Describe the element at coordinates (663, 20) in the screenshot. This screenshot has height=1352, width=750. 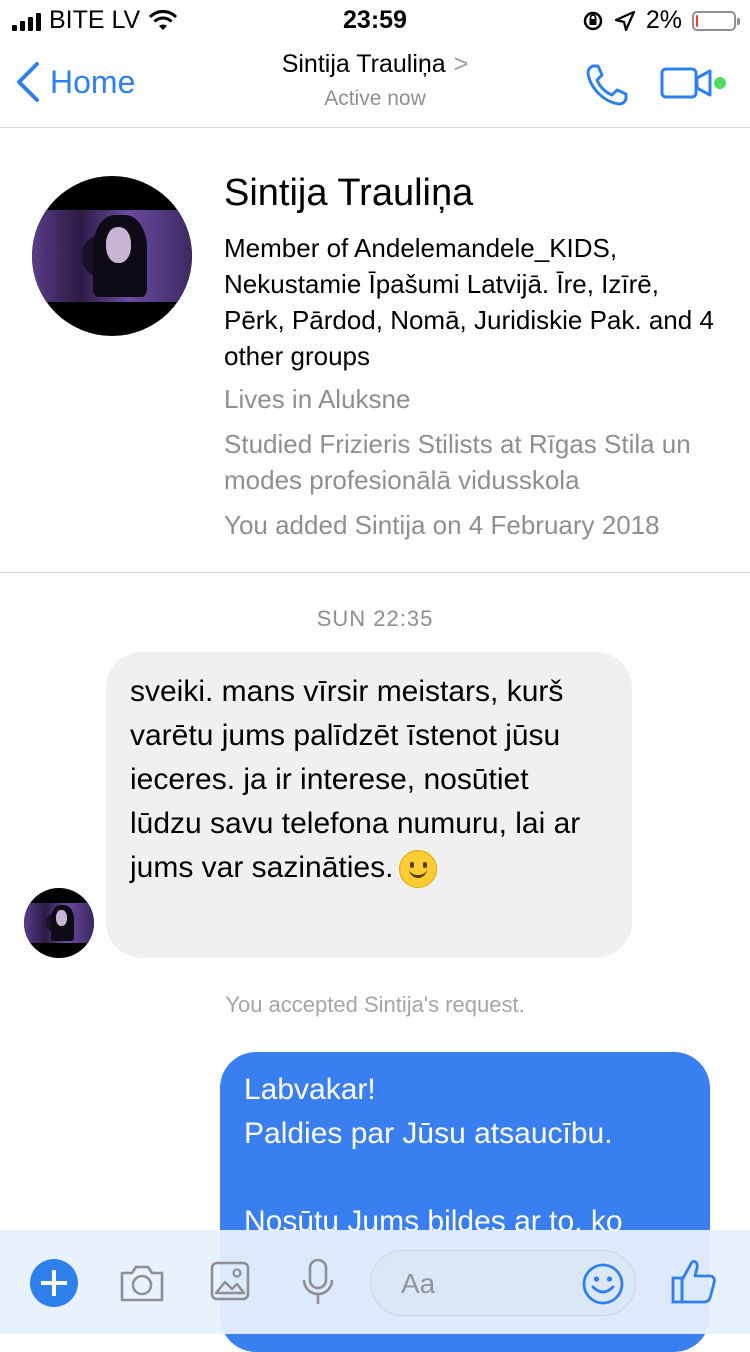
I see `battery-percent: 2%` at that location.